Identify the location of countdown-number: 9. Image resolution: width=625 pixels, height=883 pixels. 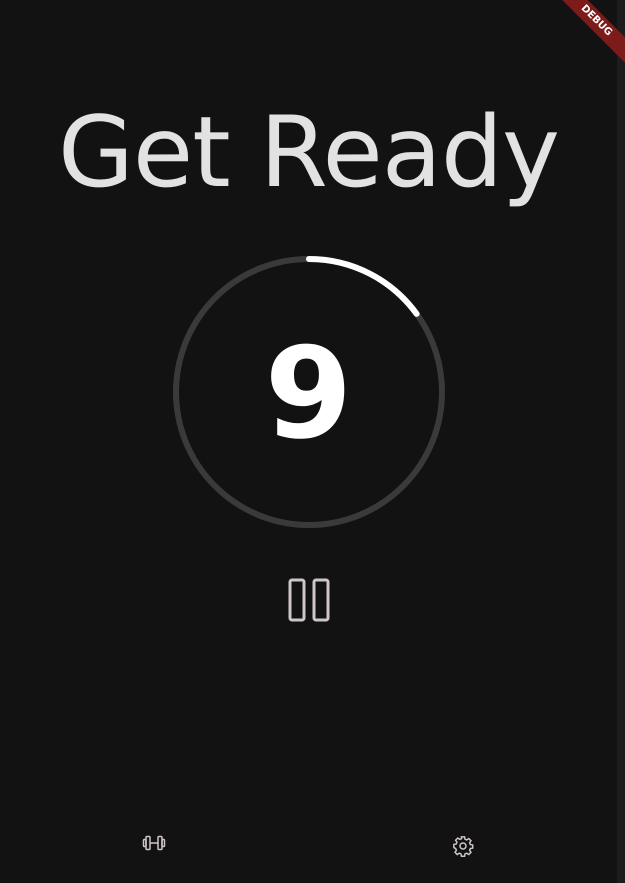
(308, 394).